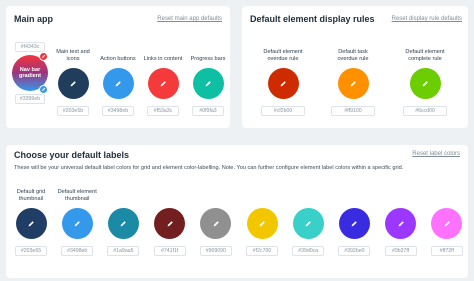  What do you see at coordinates (77, 251) in the screenshot?
I see `label-color-hex: #3498eb` at bounding box center [77, 251].